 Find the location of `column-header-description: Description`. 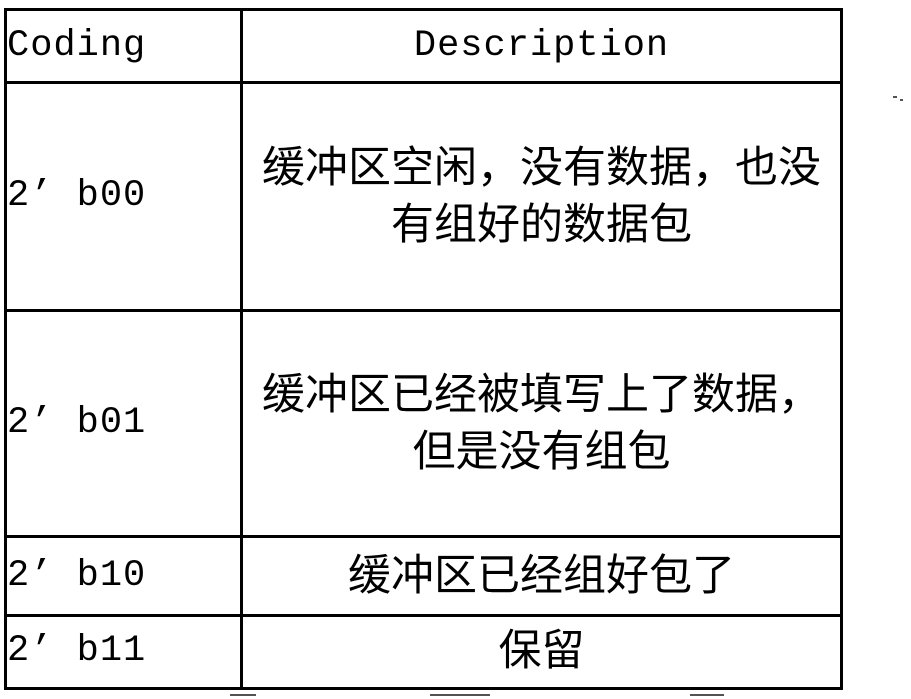

column-header-description: Description is located at coordinates (541, 46).